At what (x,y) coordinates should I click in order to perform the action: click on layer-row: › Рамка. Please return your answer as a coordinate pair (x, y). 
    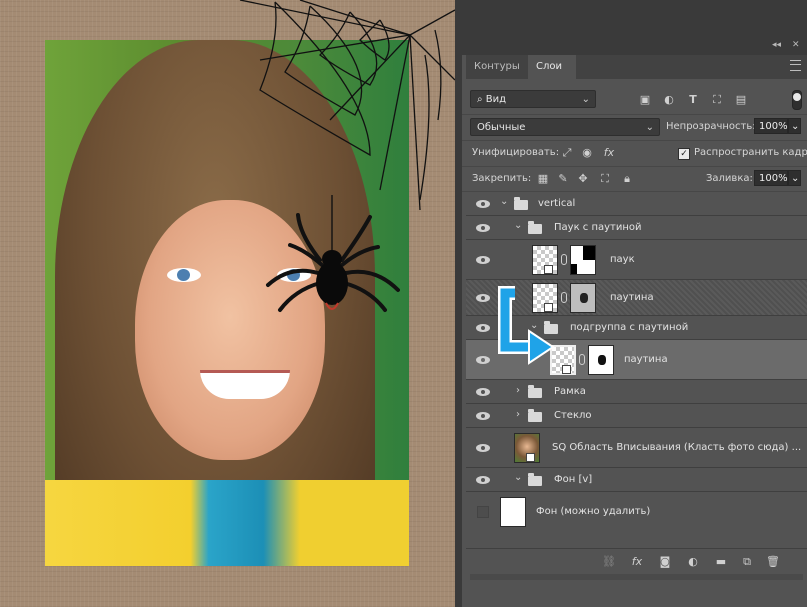
    Looking at the image, I should click on (636, 392).